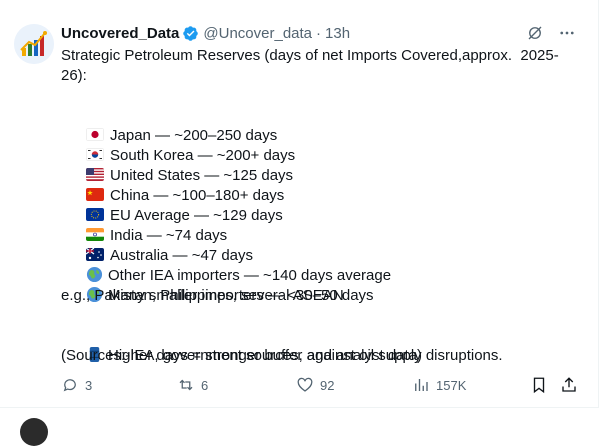  Describe the element at coordinates (191, 33) in the screenshot. I see `verified-badge-icon` at that location.